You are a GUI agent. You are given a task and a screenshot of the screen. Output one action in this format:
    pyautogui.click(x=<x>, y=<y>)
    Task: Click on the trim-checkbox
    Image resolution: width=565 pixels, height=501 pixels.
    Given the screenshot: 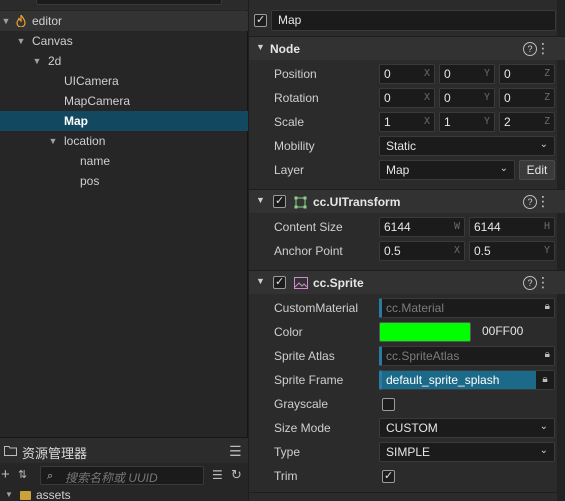 What is the action you would take?
    pyautogui.click(x=388, y=476)
    